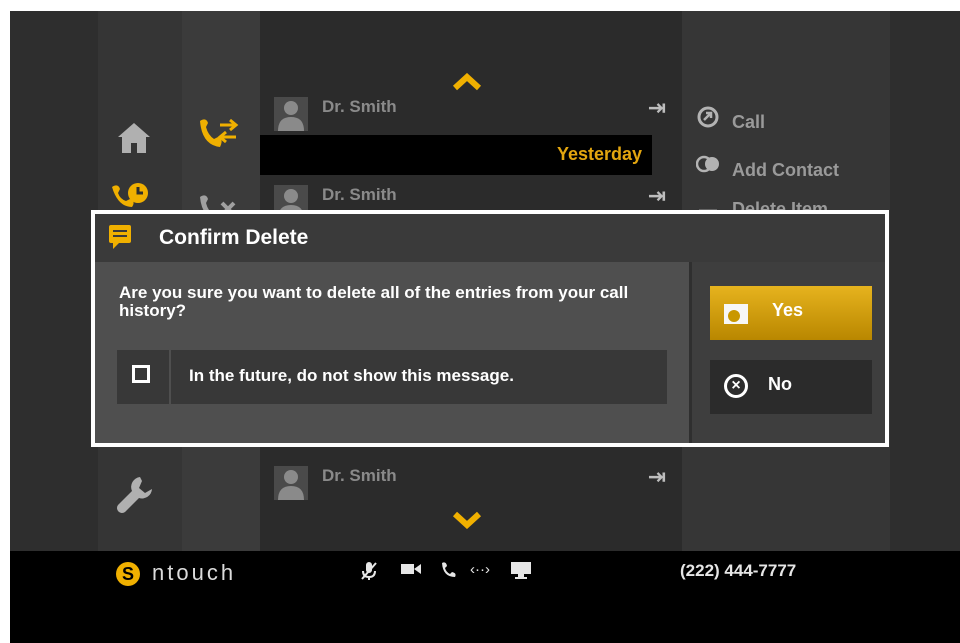 The height and width of the screenshot is (643, 960). What do you see at coordinates (730, 119) in the screenshot?
I see `call-action: Call` at bounding box center [730, 119].